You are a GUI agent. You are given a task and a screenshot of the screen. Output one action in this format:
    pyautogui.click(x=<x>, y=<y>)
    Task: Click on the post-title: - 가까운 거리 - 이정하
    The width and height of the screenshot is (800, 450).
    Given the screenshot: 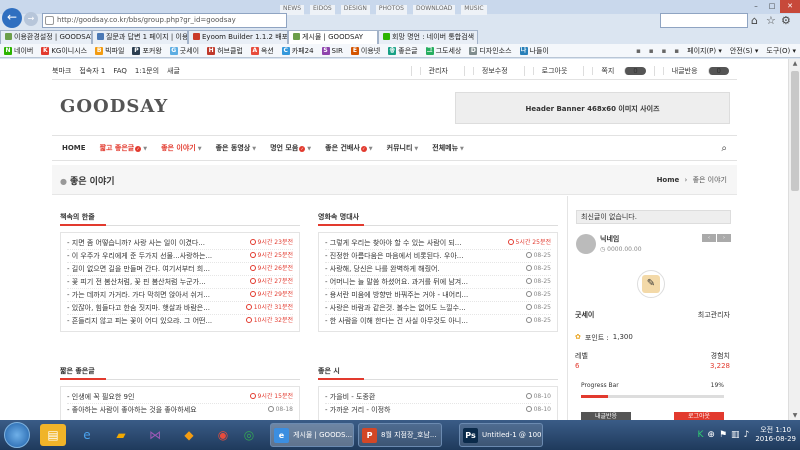 What is the action you would take?
    pyautogui.click(x=405, y=410)
    